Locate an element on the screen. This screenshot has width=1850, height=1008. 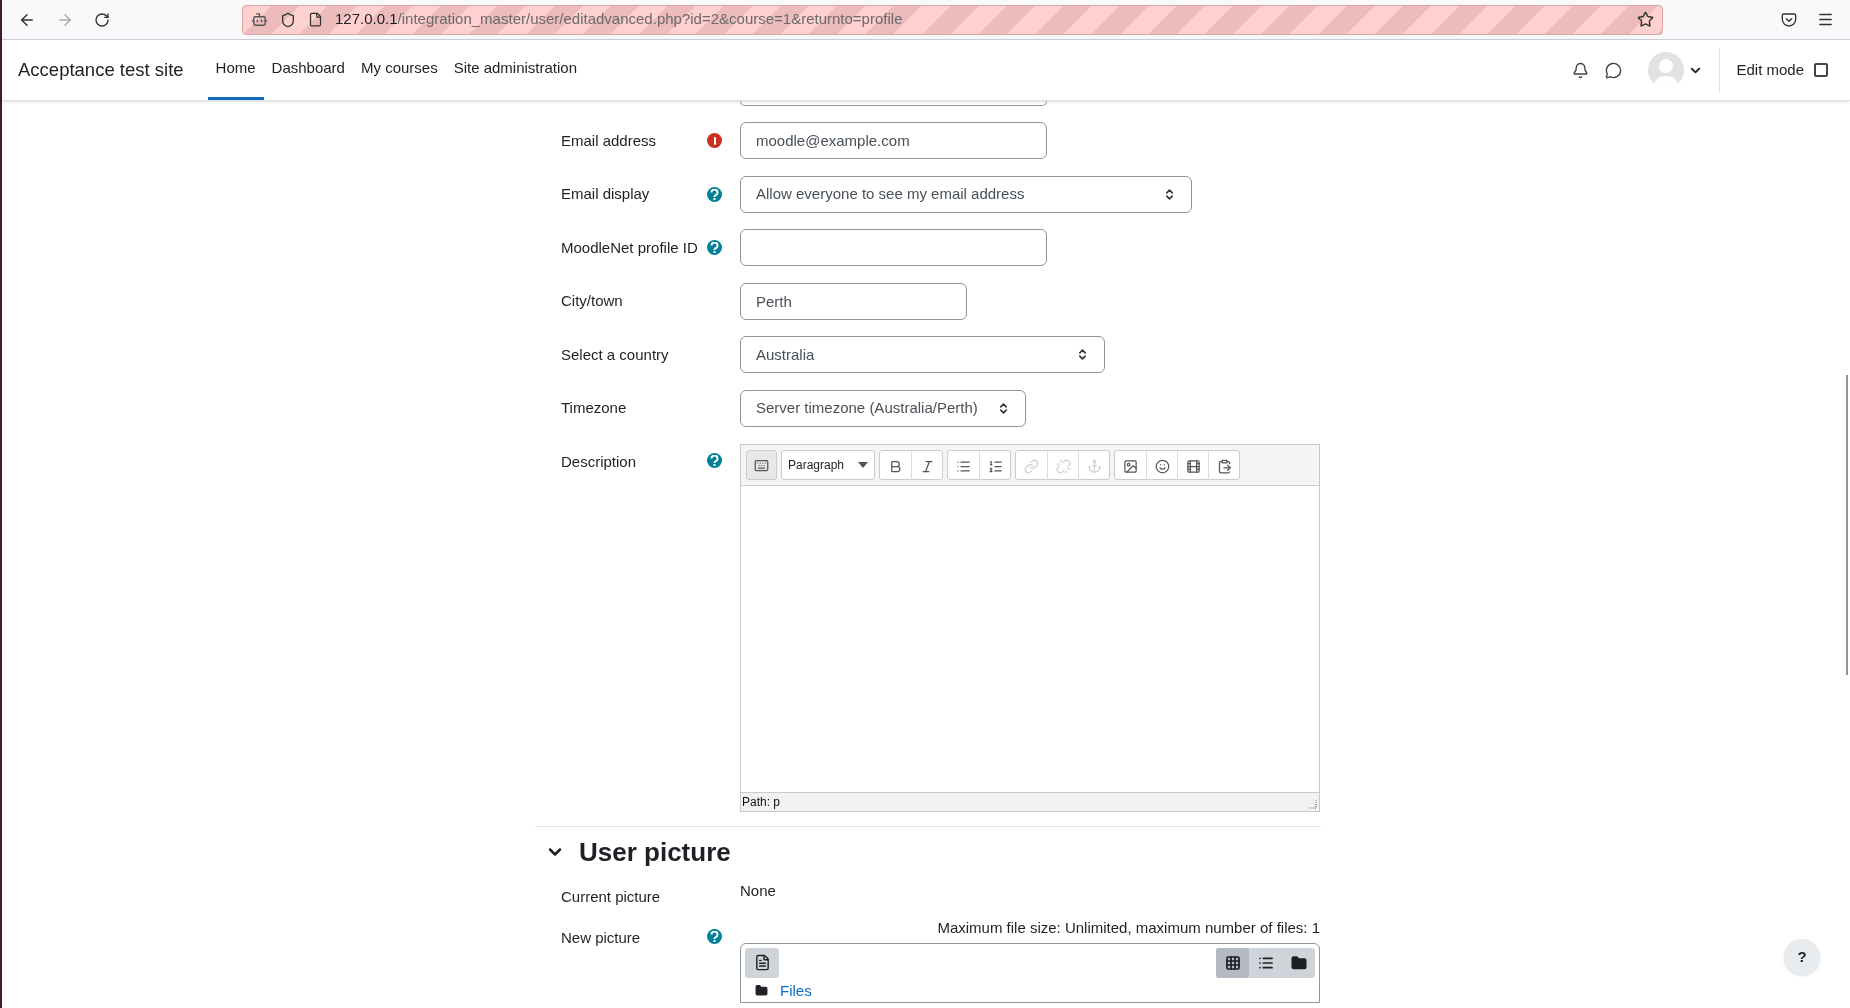
paragraph-dropdown: Paragraph is located at coordinates (828, 465).